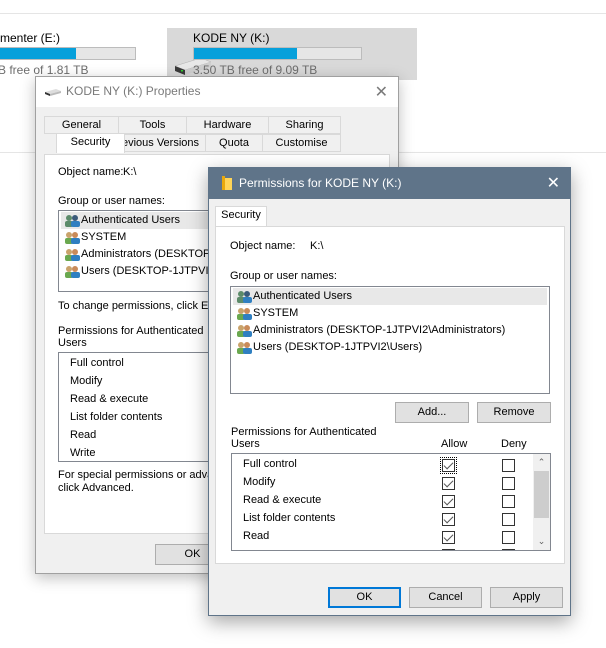 Image resolution: width=606 pixels, height=648 pixels. I want to click on user-name: Users (DESKTOP-1JTPVI2\Users), so click(338, 347).